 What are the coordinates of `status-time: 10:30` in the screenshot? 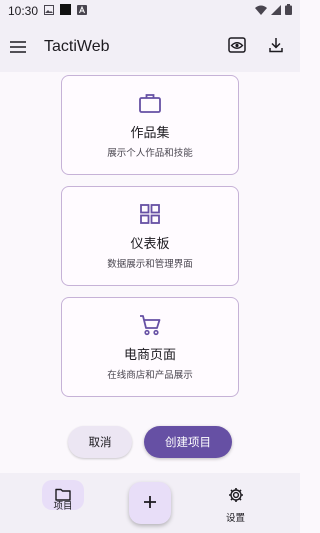 It's located at (23, 11).